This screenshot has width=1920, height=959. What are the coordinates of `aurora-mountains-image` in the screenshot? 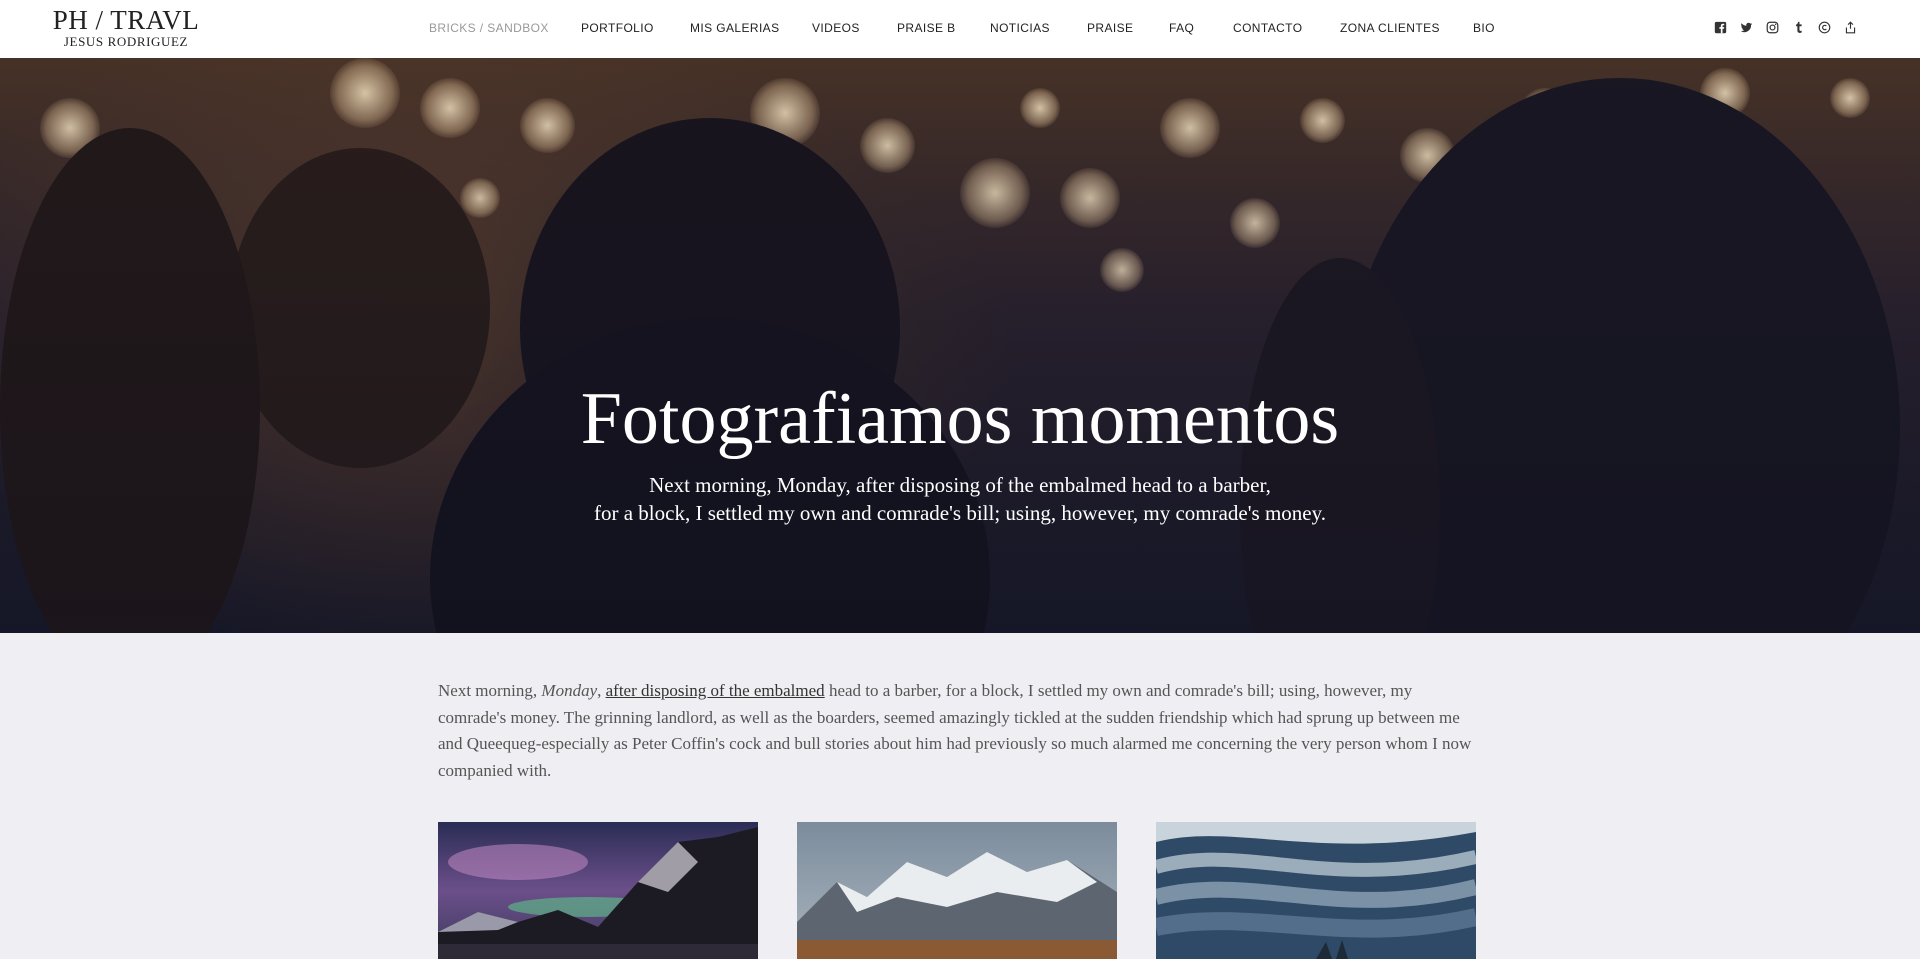 It's located at (598, 890).